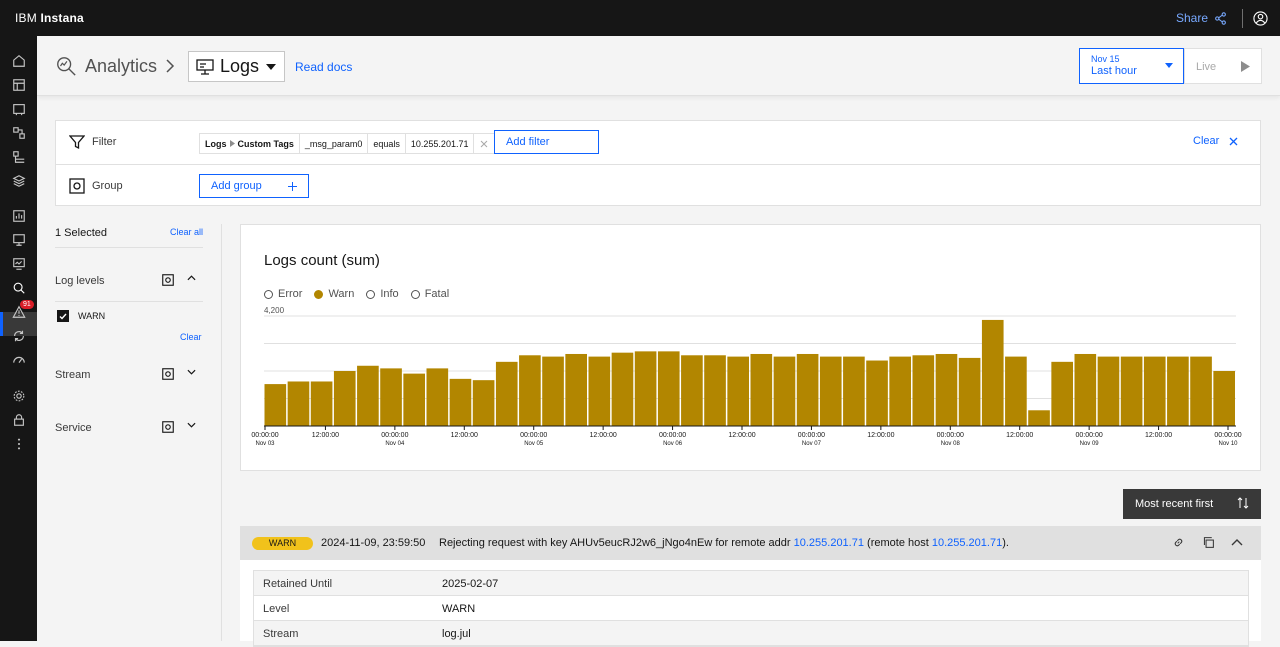  What do you see at coordinates (1131, 66) in the screenshot?
I see `time-range-picker: Nov 15 Last hour` at bounding box center [1131, 66].